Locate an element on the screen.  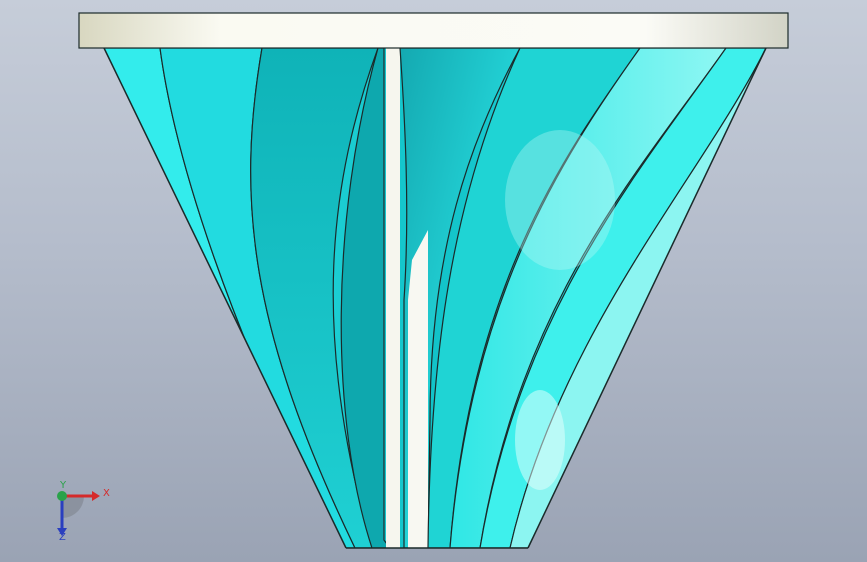
hub-gap-left is located at coordinates (393, 298).